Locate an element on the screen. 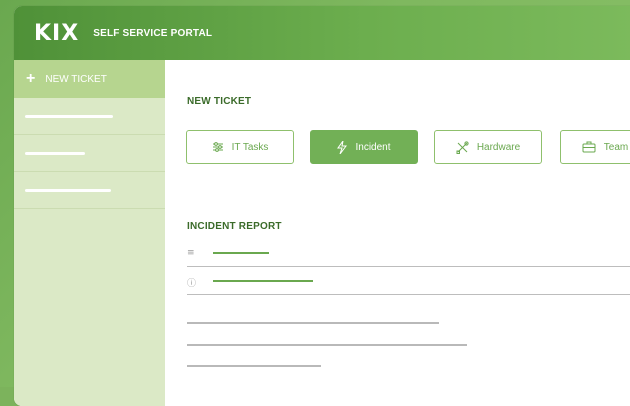 This screenshot has height=406, width=630. briefcase-icon is located at coordinates (589, 147).